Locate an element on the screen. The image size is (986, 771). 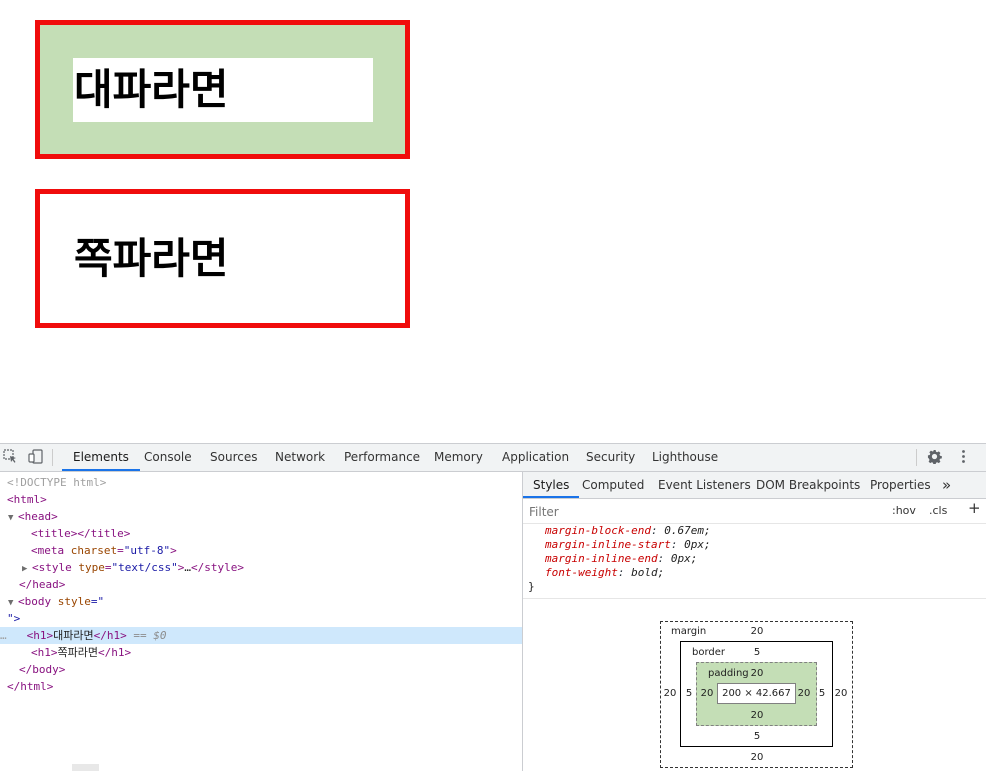
tree-doctype: <!DOCTYPE html> is located at coordinates (261, 482).